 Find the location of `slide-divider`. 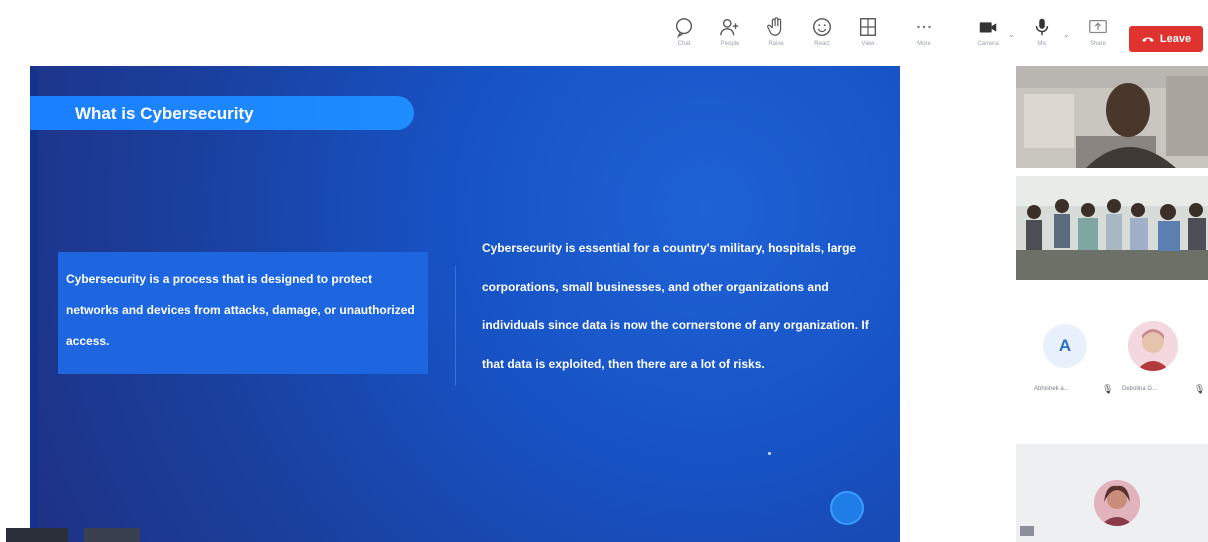

slide-divider is located at coordinates (455, 326).